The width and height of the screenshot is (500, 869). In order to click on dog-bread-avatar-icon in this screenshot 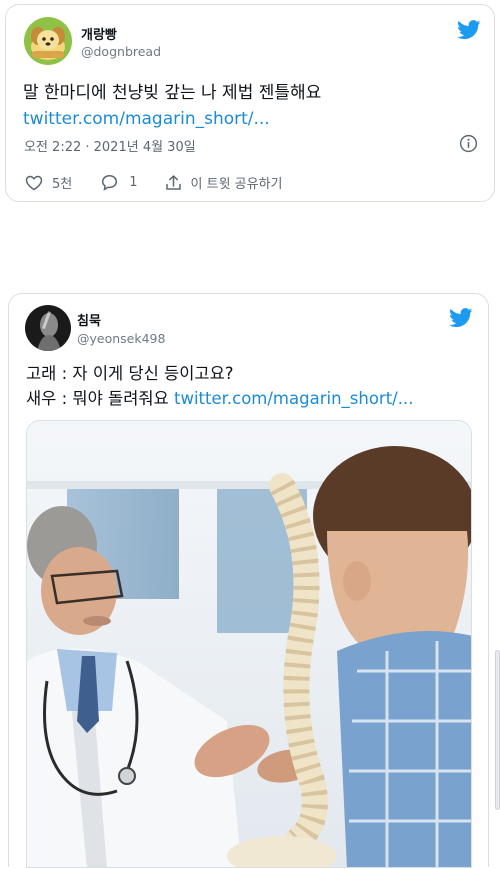, I will do `click(48, 41)`.